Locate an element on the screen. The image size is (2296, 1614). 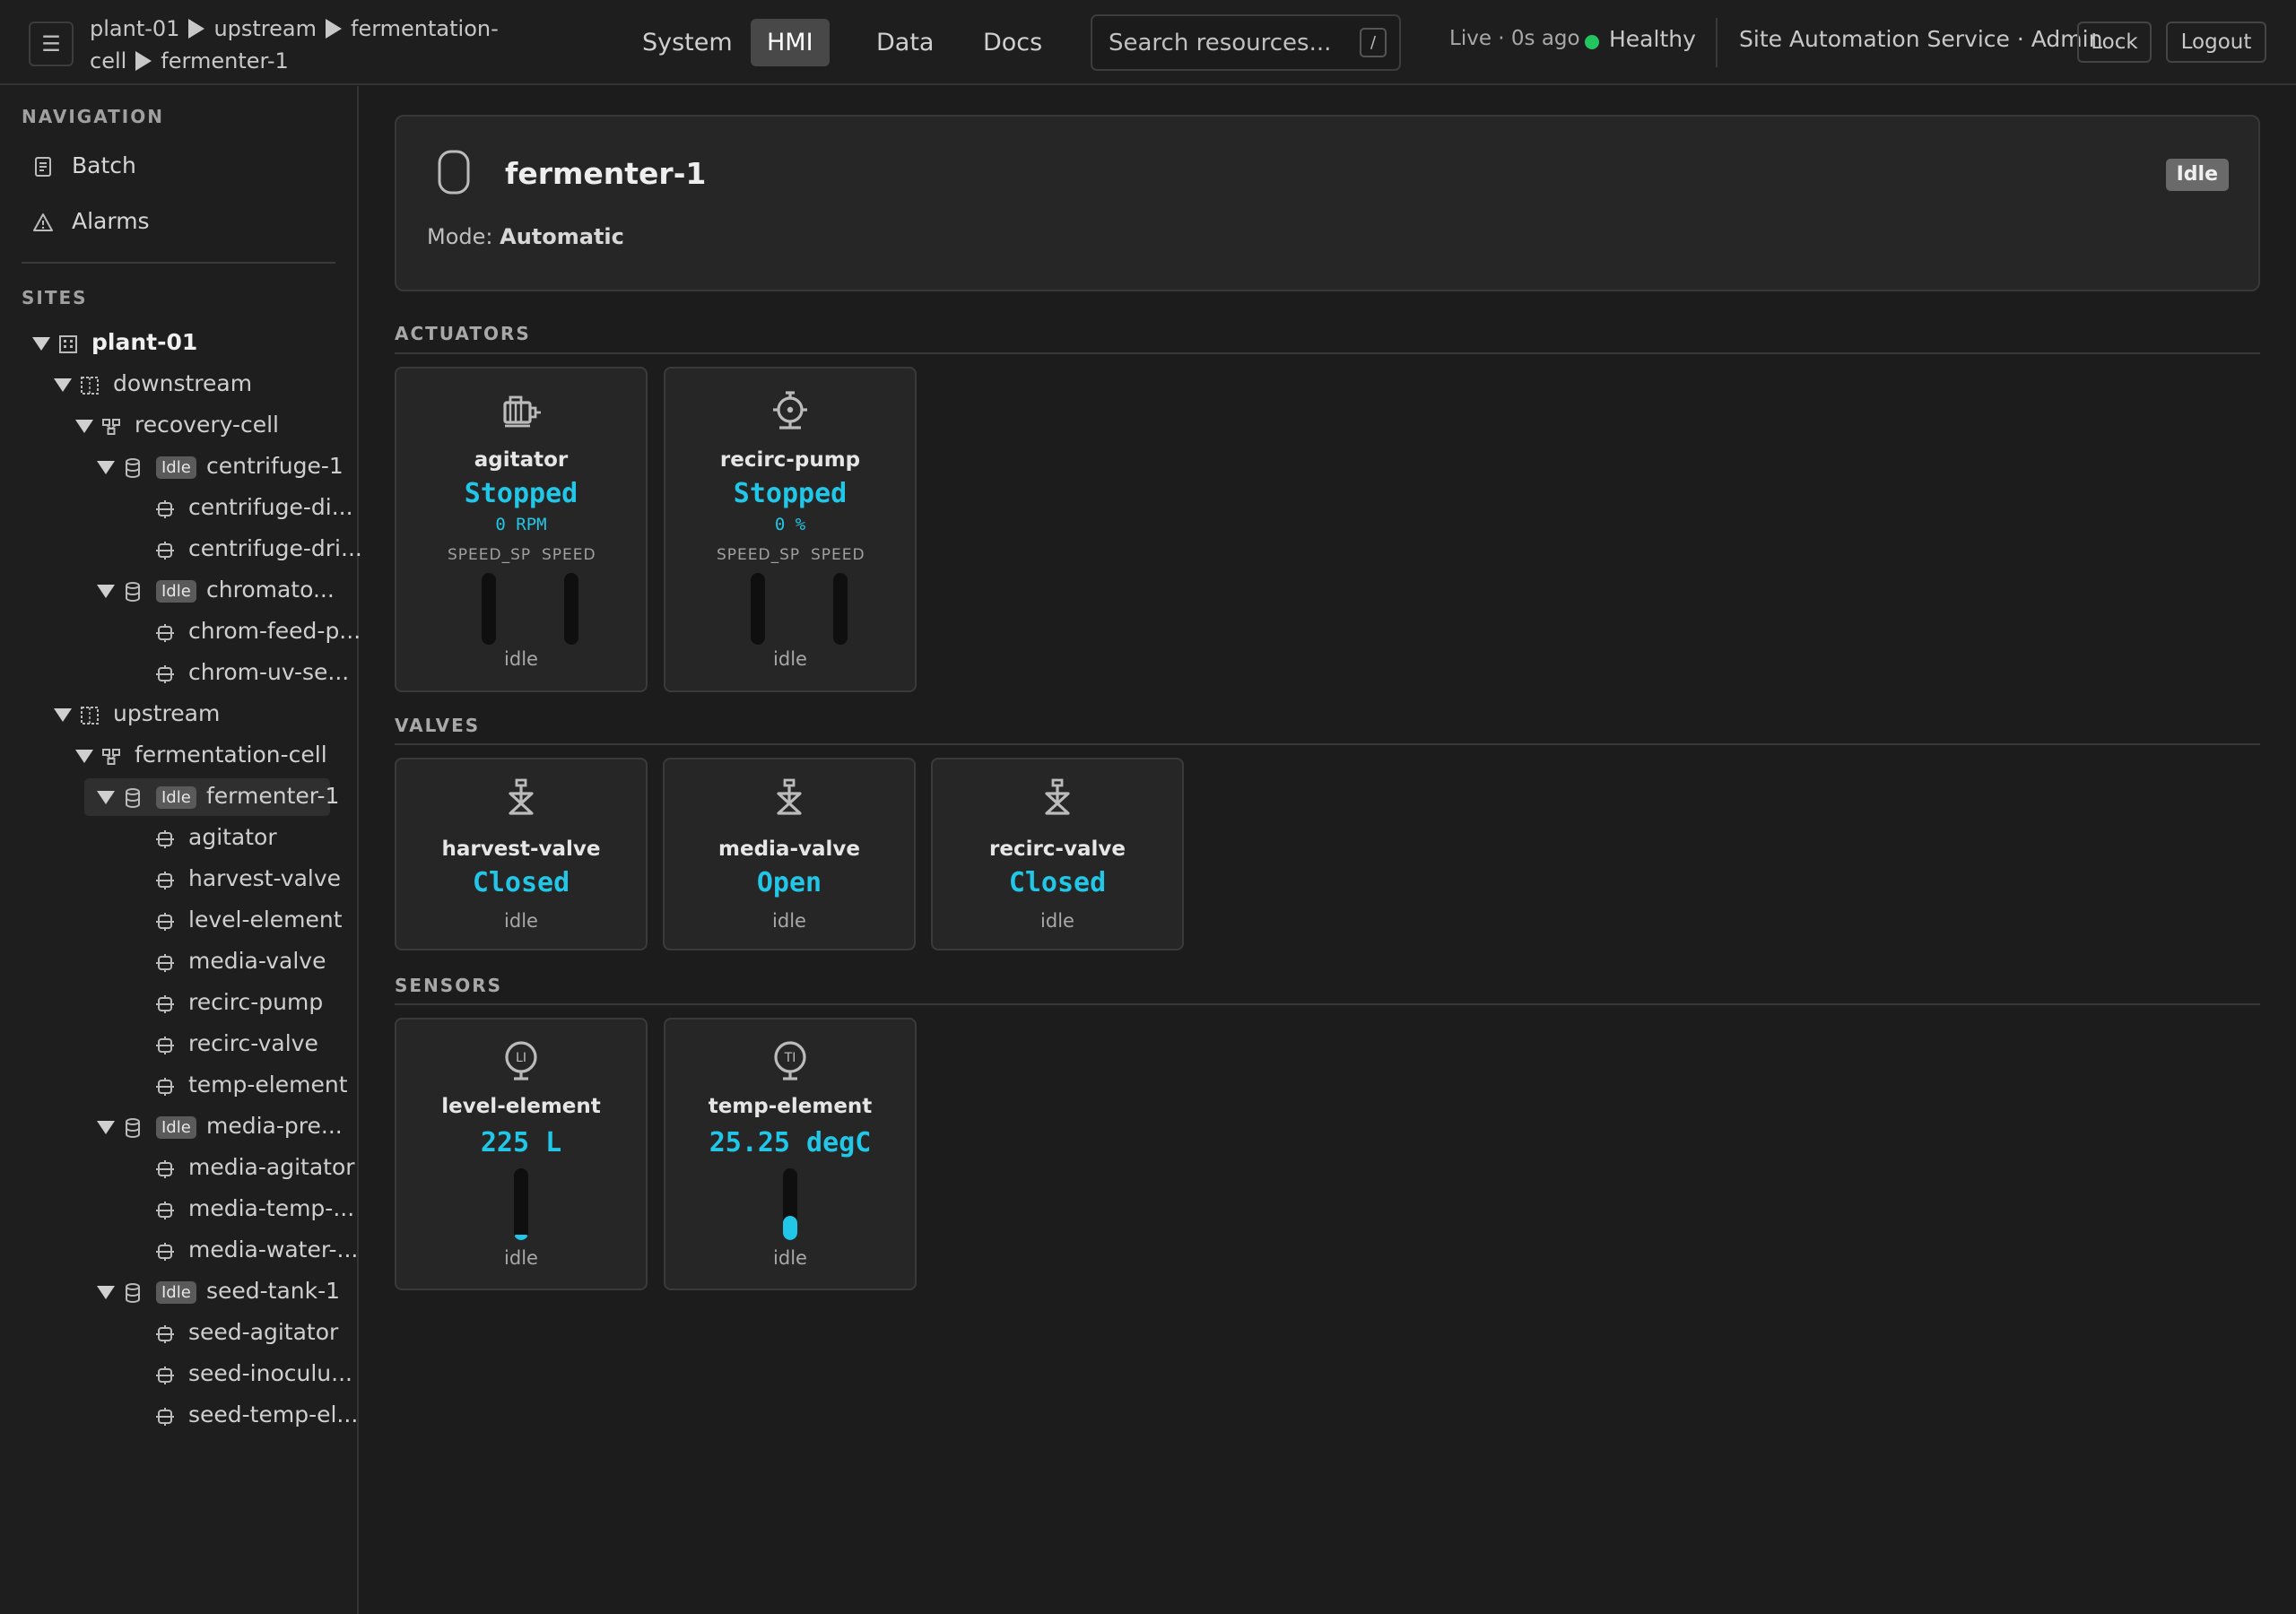
valve-tile: recirc-valve Closed idle is located at coordinates (1057, 854).